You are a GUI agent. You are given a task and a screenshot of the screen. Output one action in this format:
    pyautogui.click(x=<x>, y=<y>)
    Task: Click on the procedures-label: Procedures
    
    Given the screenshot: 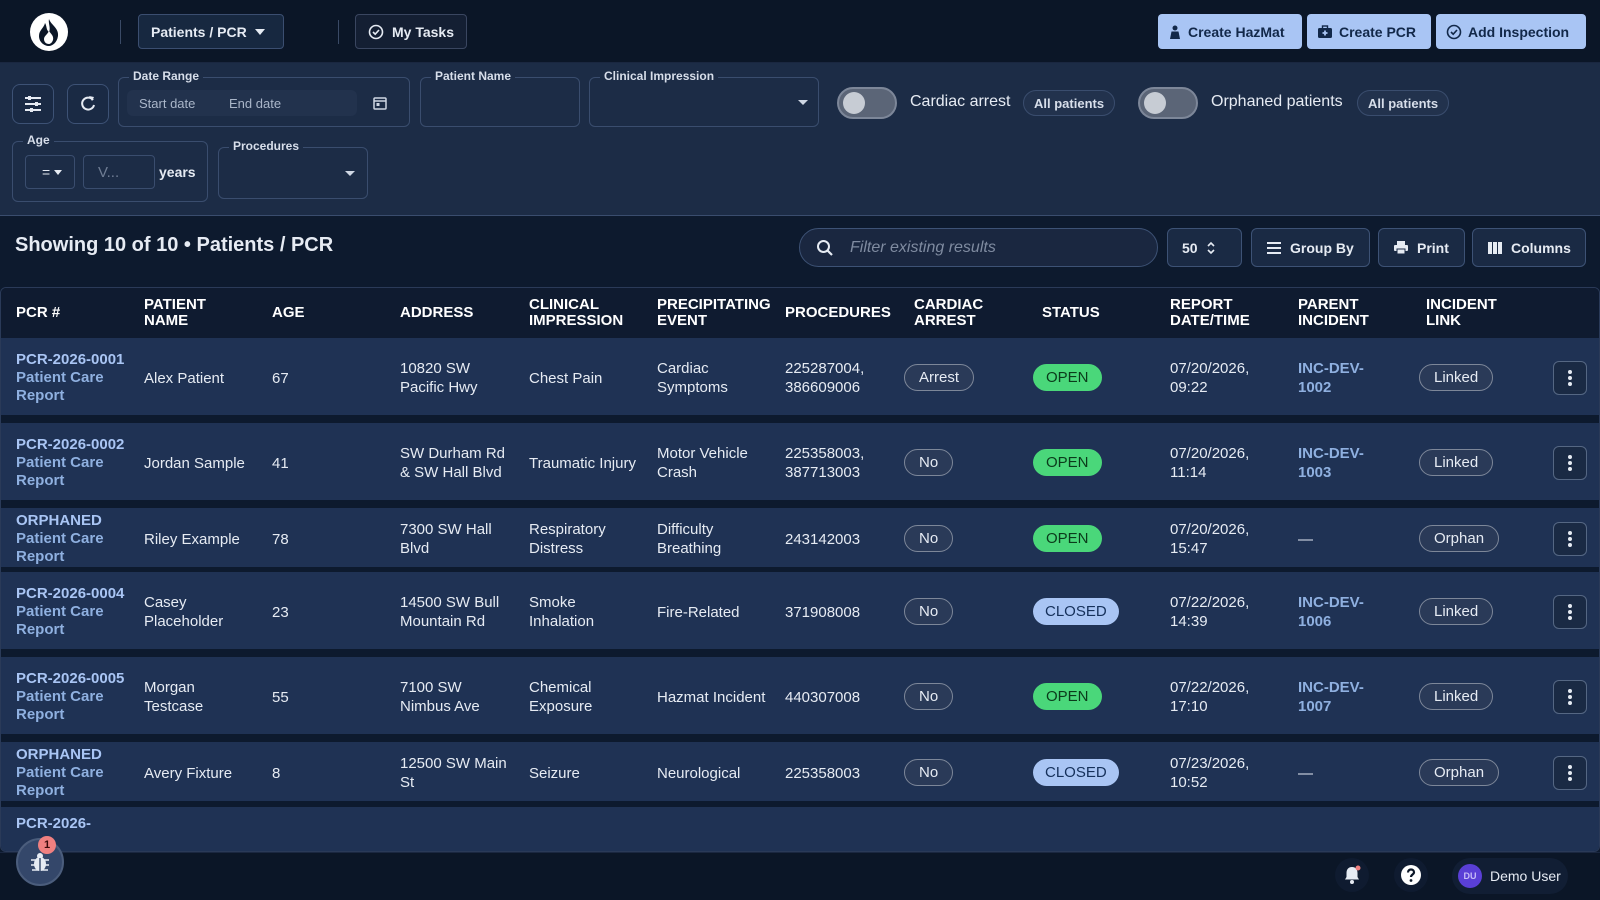 What is the action you would take?
    pyautogui.click(x=266, y=146)
    